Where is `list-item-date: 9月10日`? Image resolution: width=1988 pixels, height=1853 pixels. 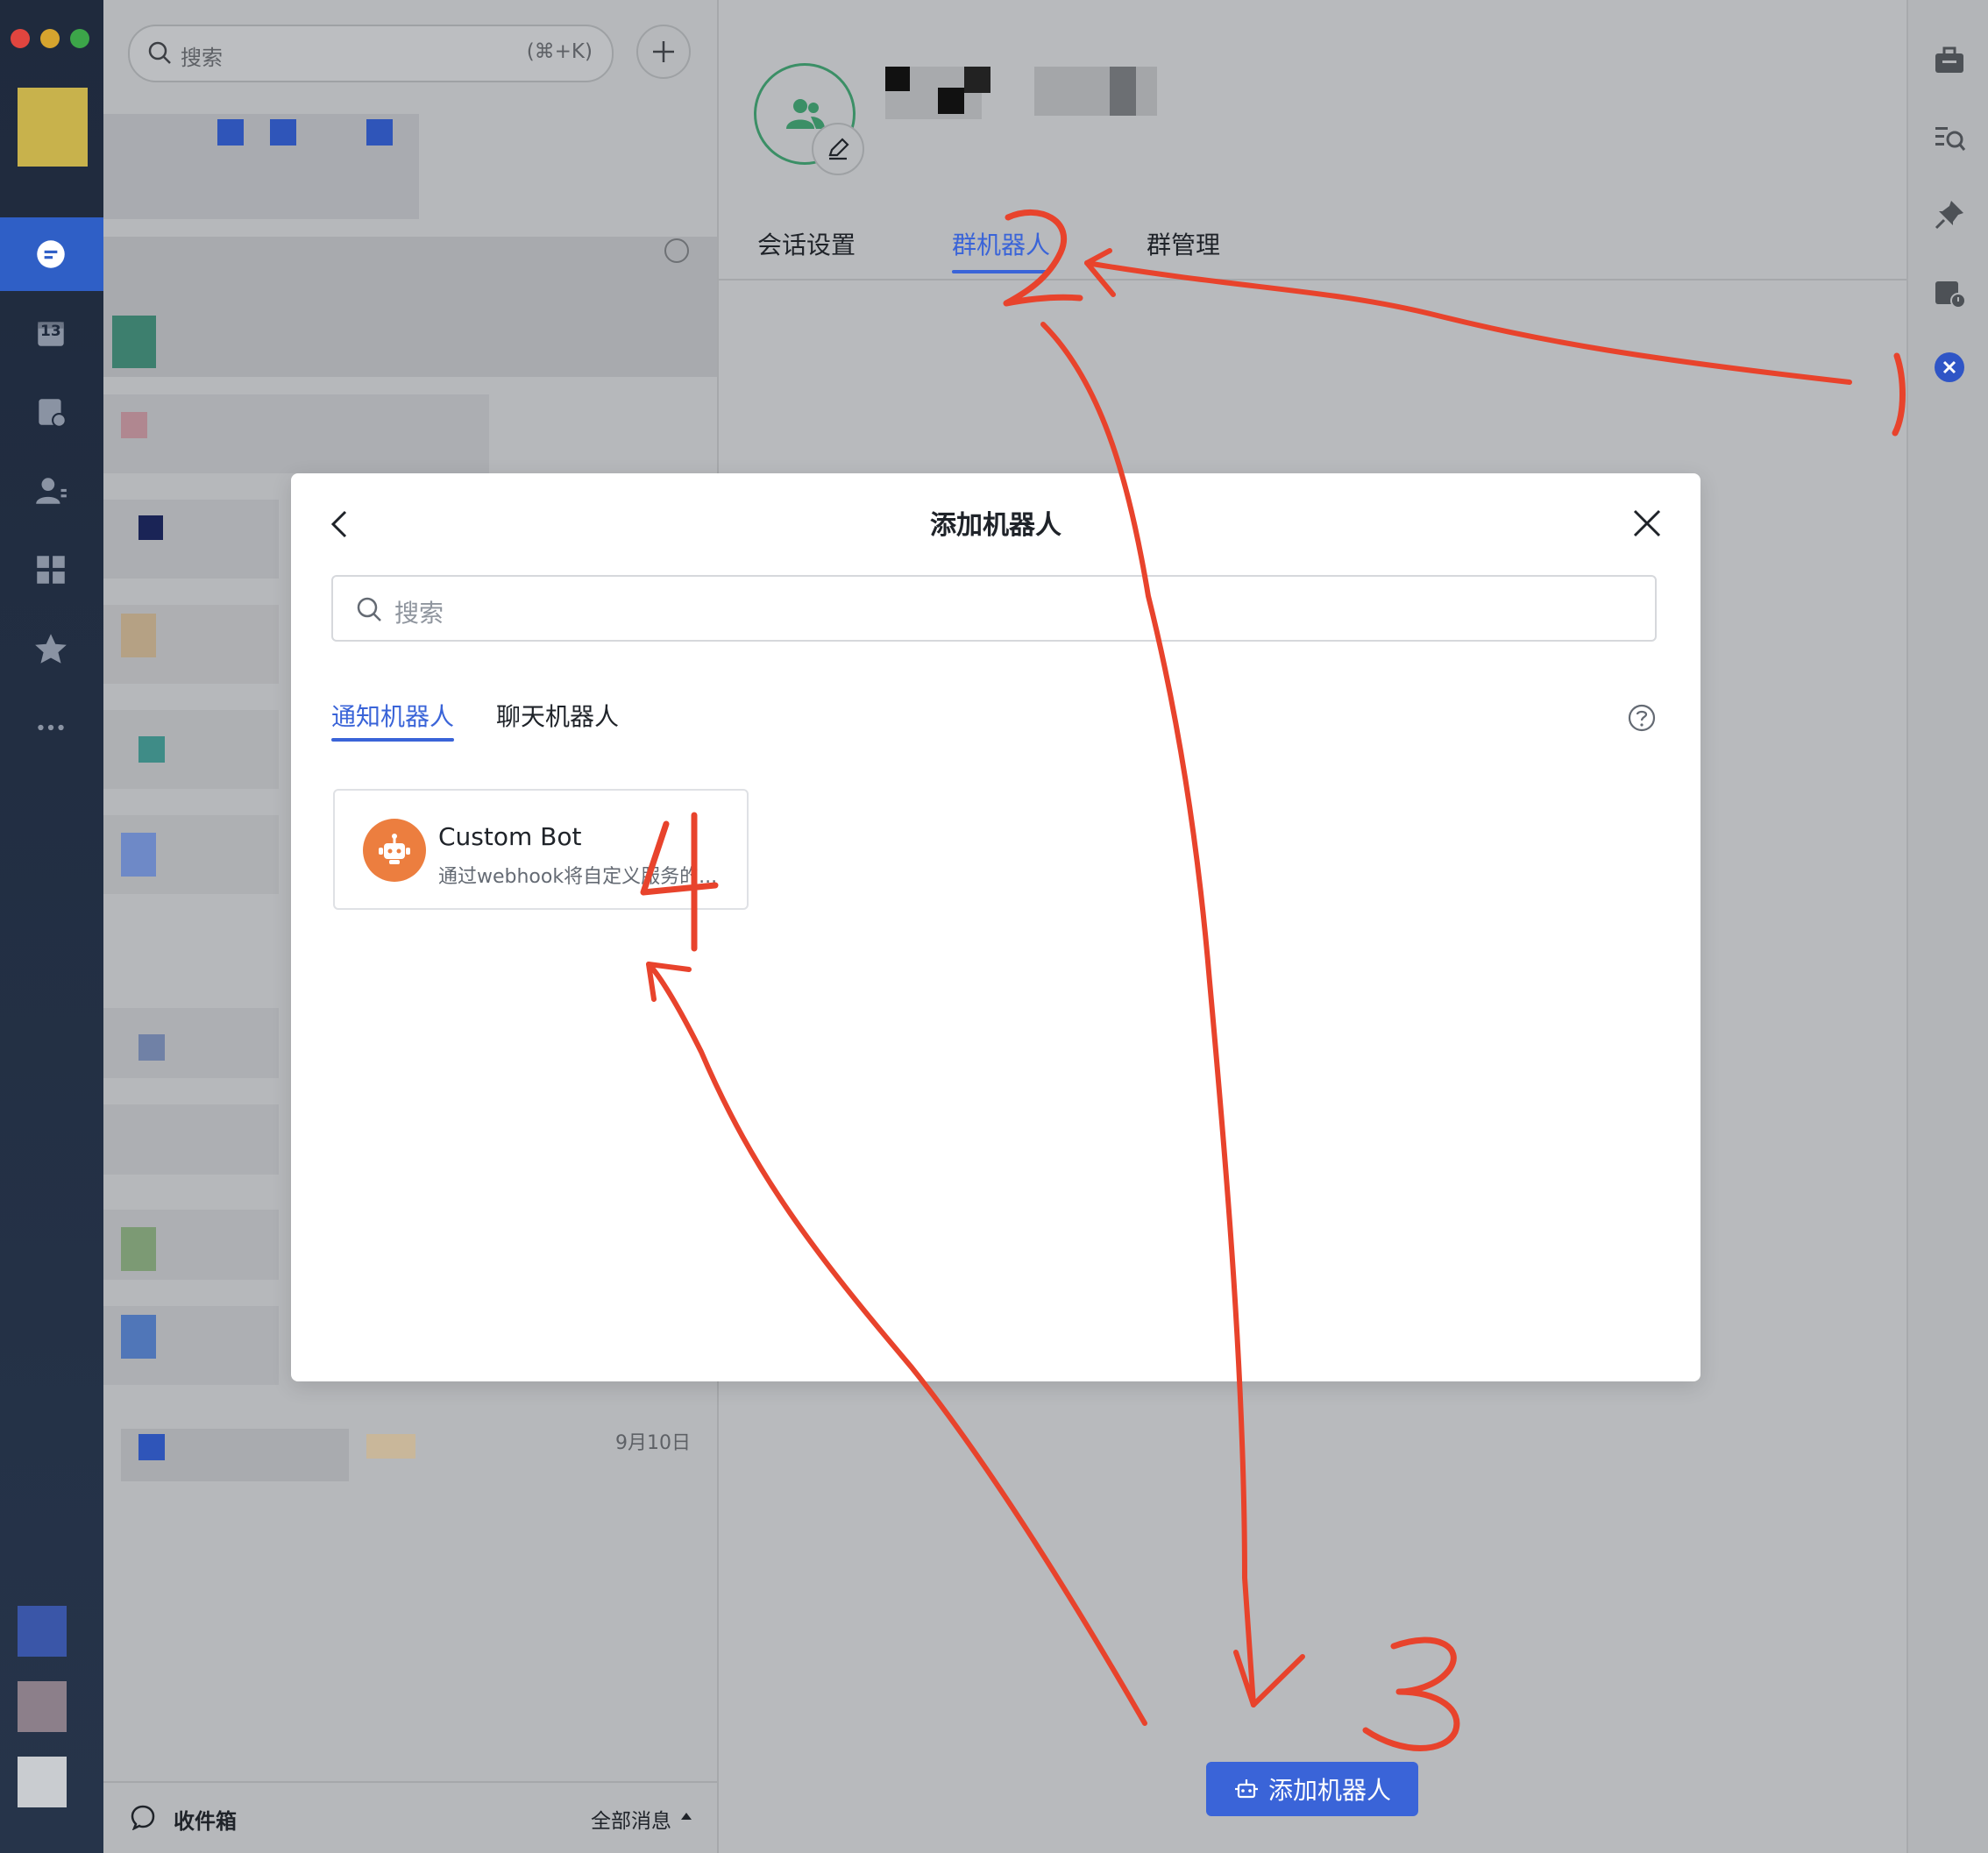 list-item-date: 9月10日 is located at coordinates (653, 1443).